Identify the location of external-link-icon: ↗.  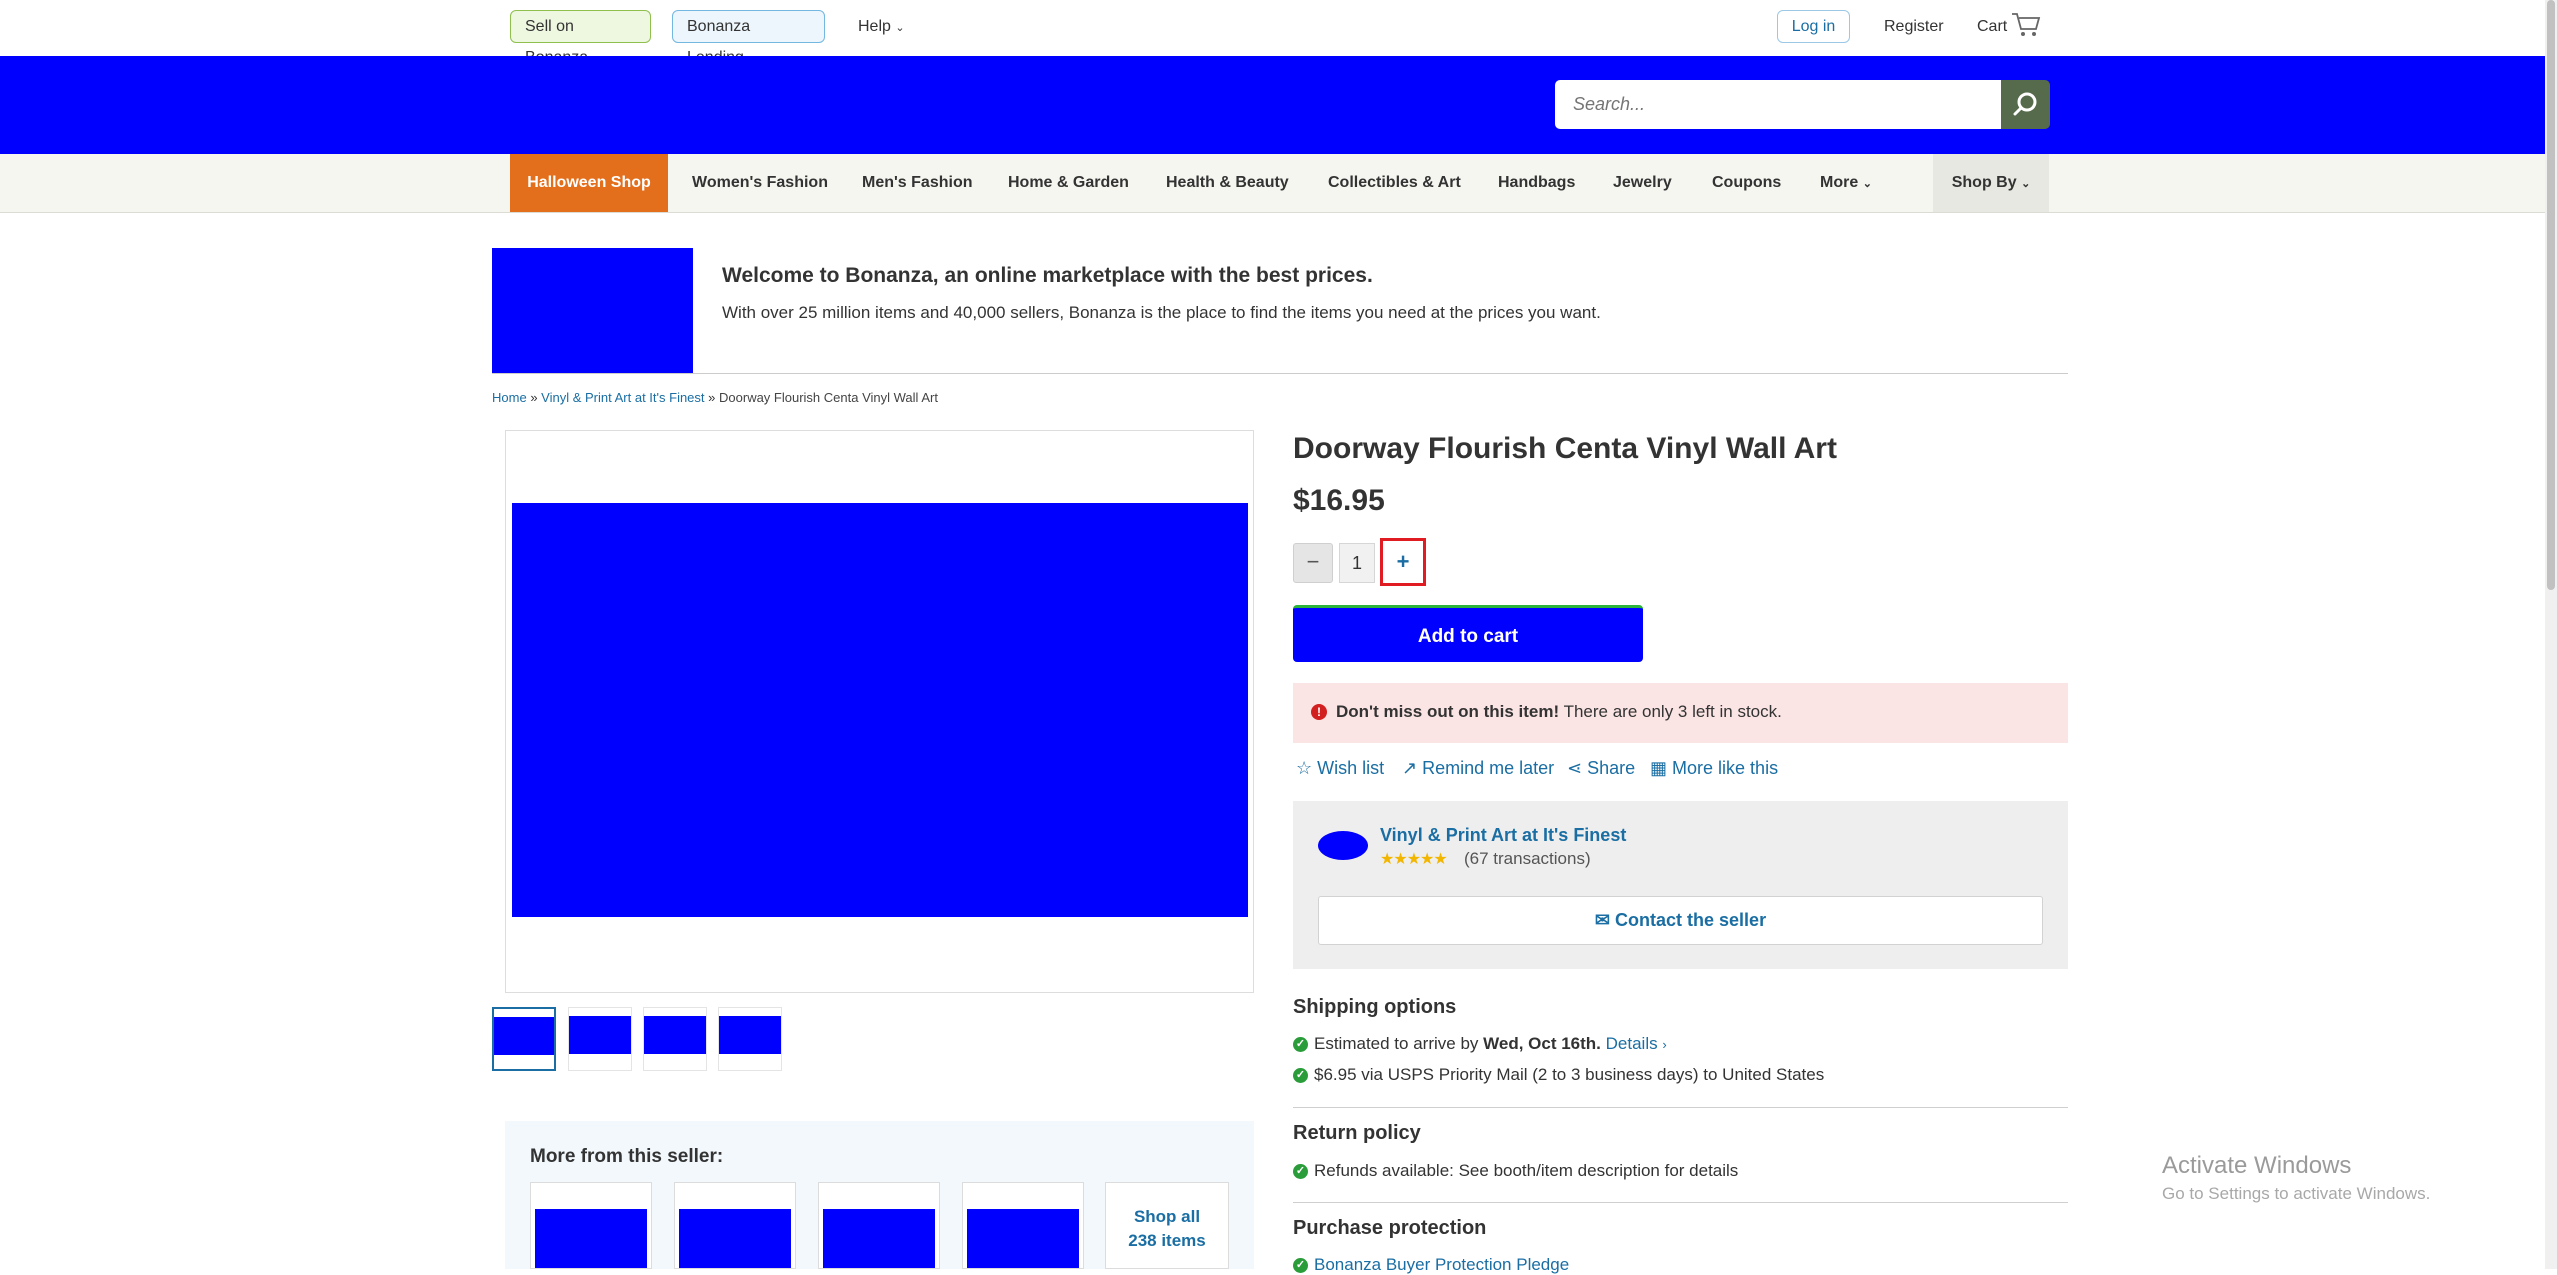
(1410, 768).